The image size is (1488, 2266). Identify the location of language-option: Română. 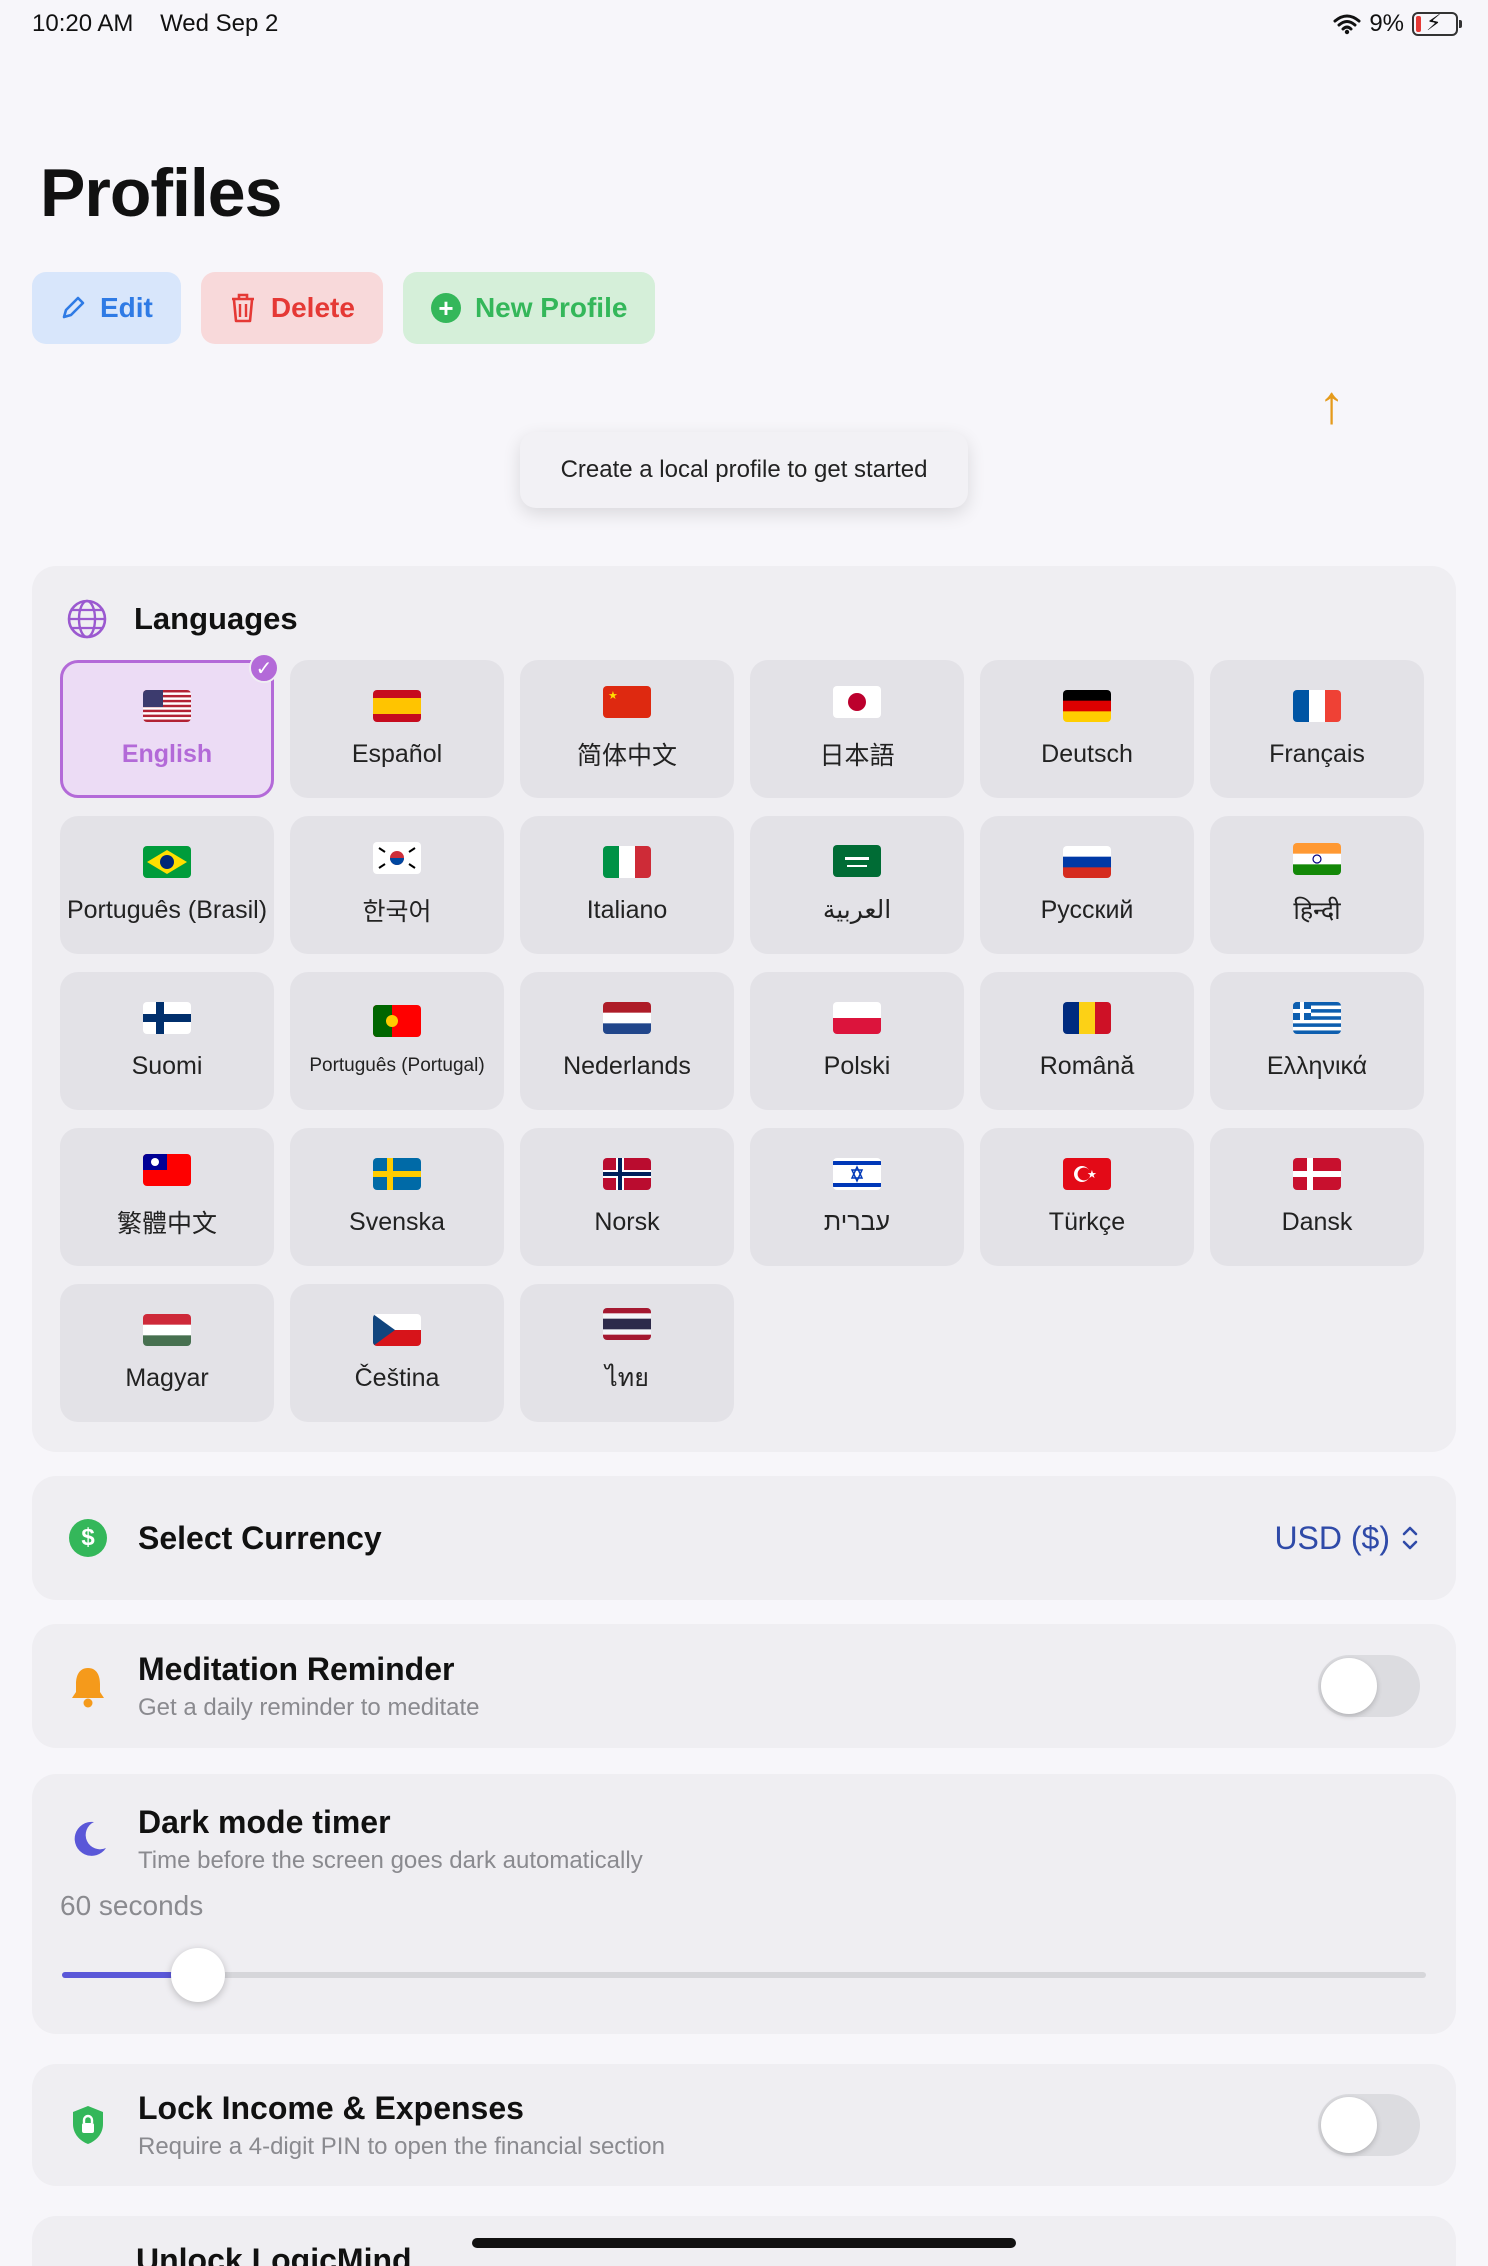
(1087, 1041).